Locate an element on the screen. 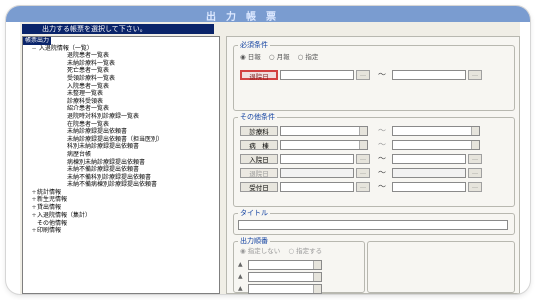 The height and width of the screenshot is (300, 536). reception-date-to is located at coordinates (429, 187).